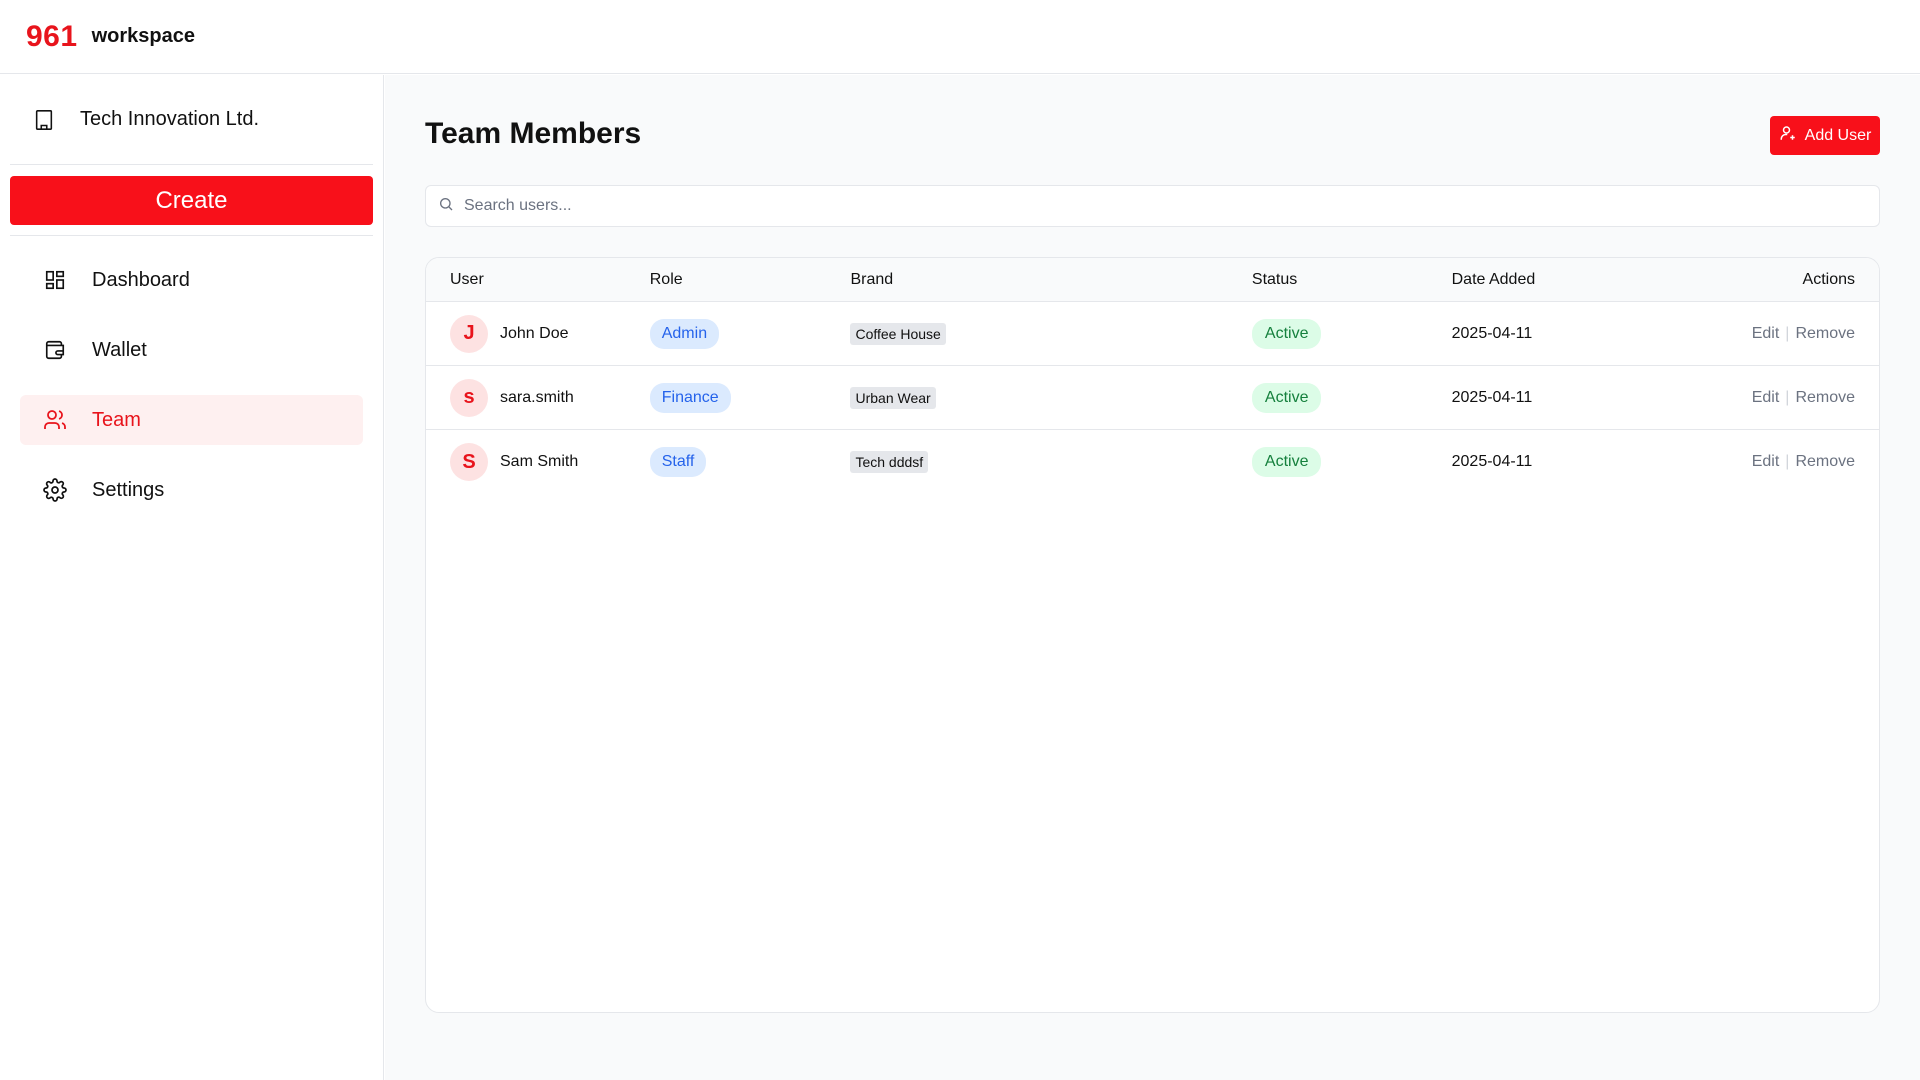  Describe the element at coordinates (191, 350) in the screenshot. I see `sidebar-item-wallet: Wallet` at that location.